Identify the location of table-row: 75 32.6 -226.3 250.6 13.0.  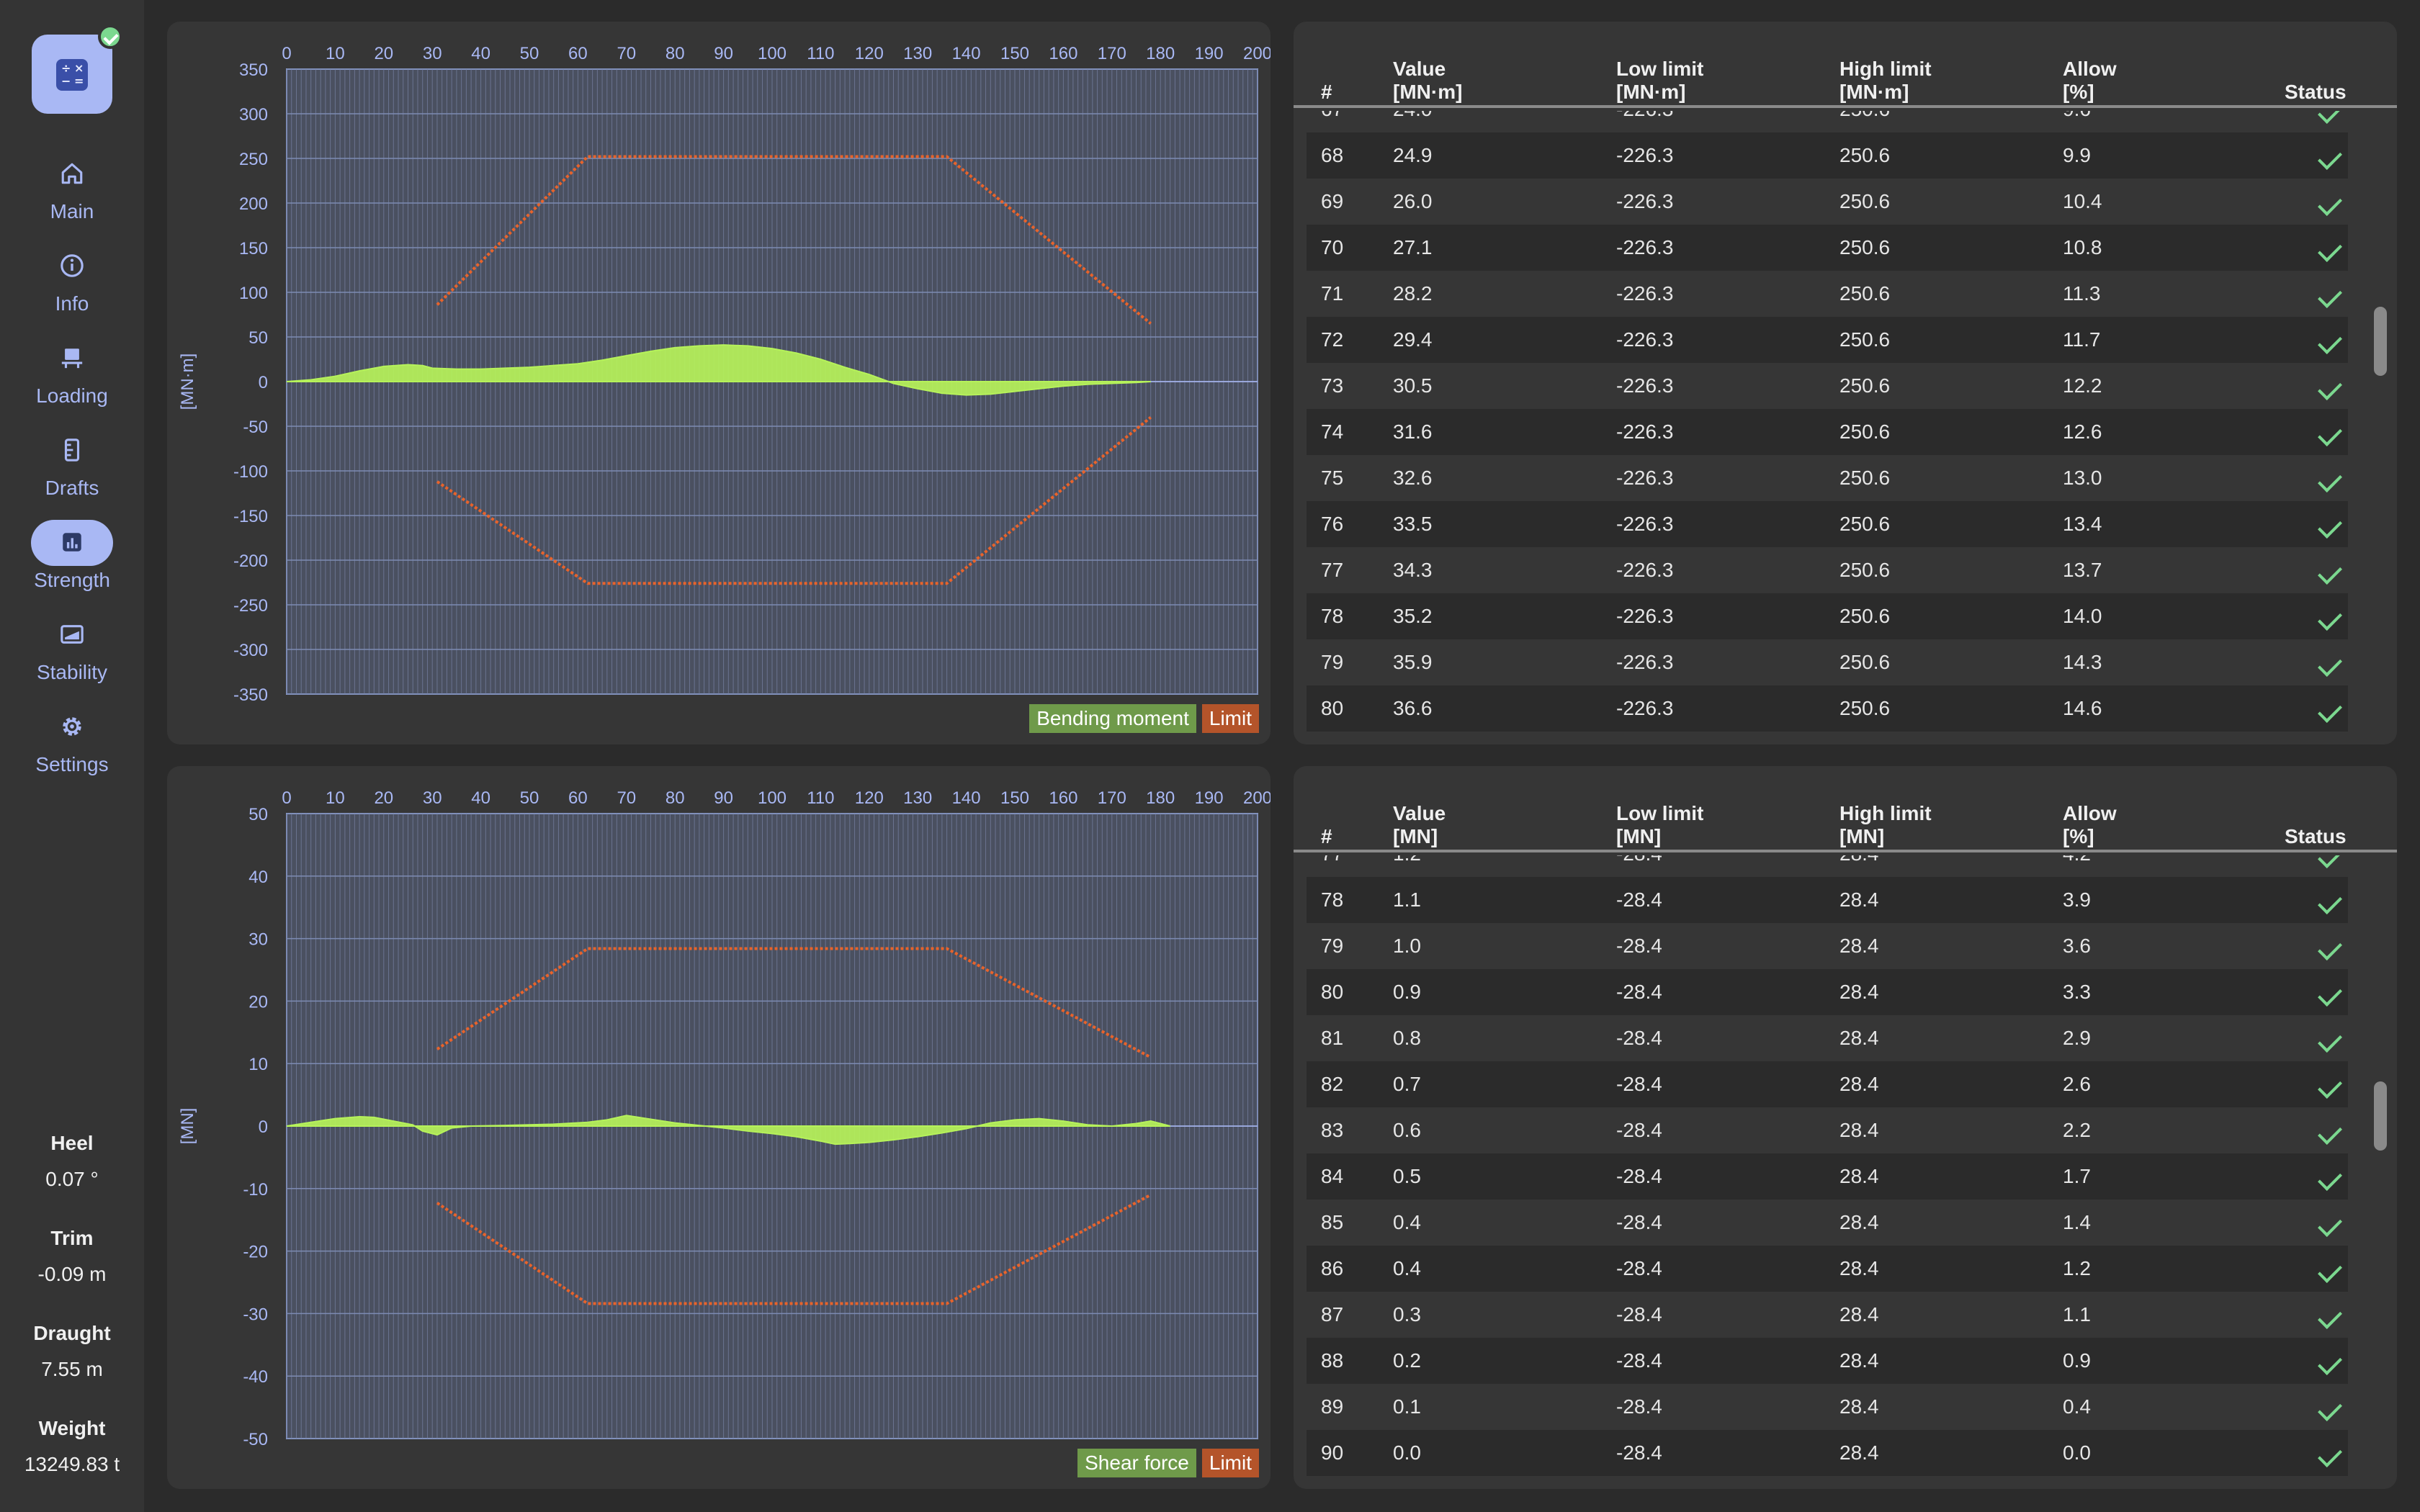
(1827, 478).